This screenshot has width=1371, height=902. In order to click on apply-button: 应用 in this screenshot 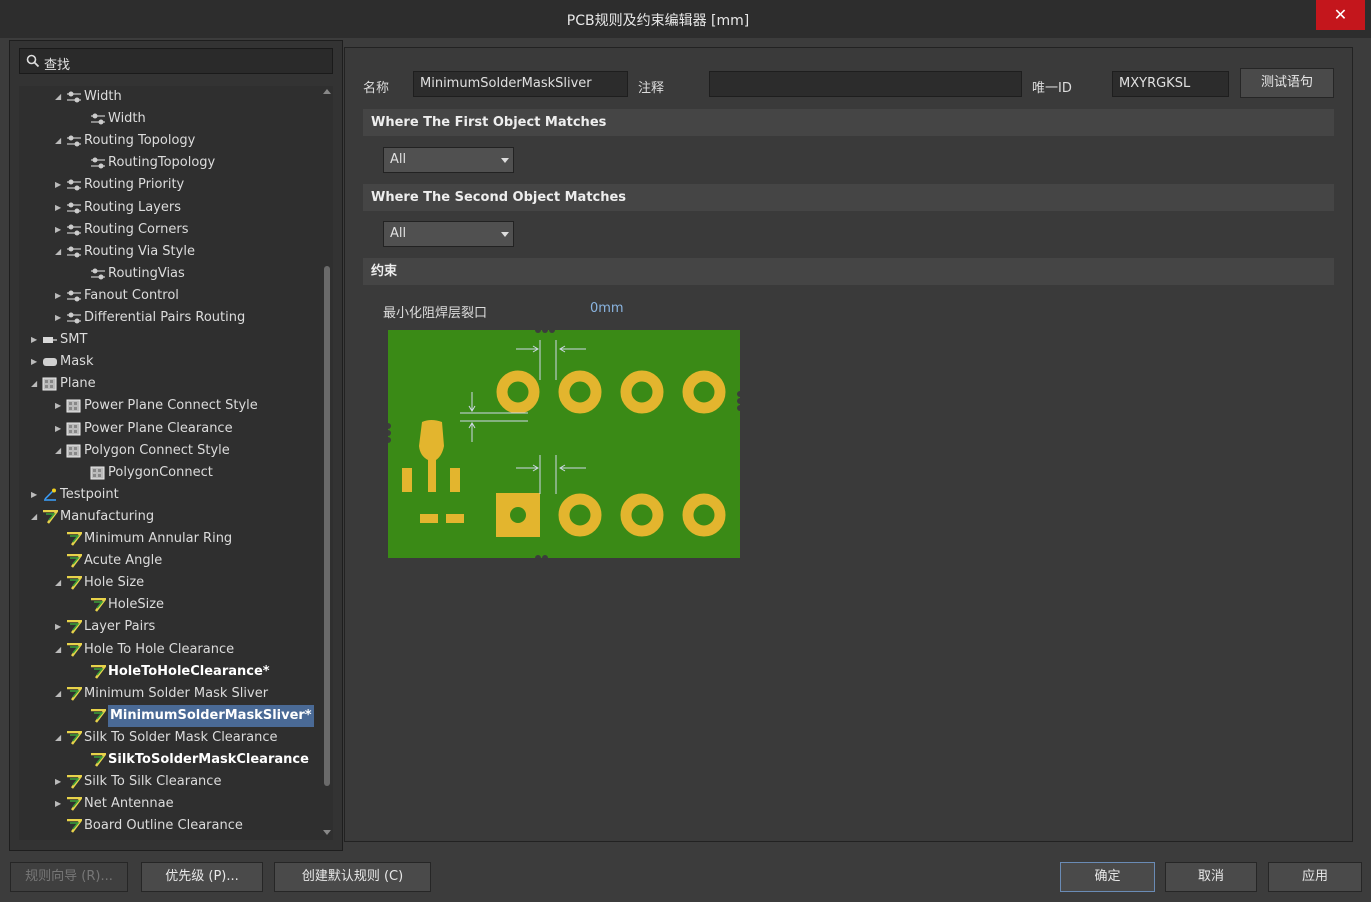, I will do `click(1315, 877)`.